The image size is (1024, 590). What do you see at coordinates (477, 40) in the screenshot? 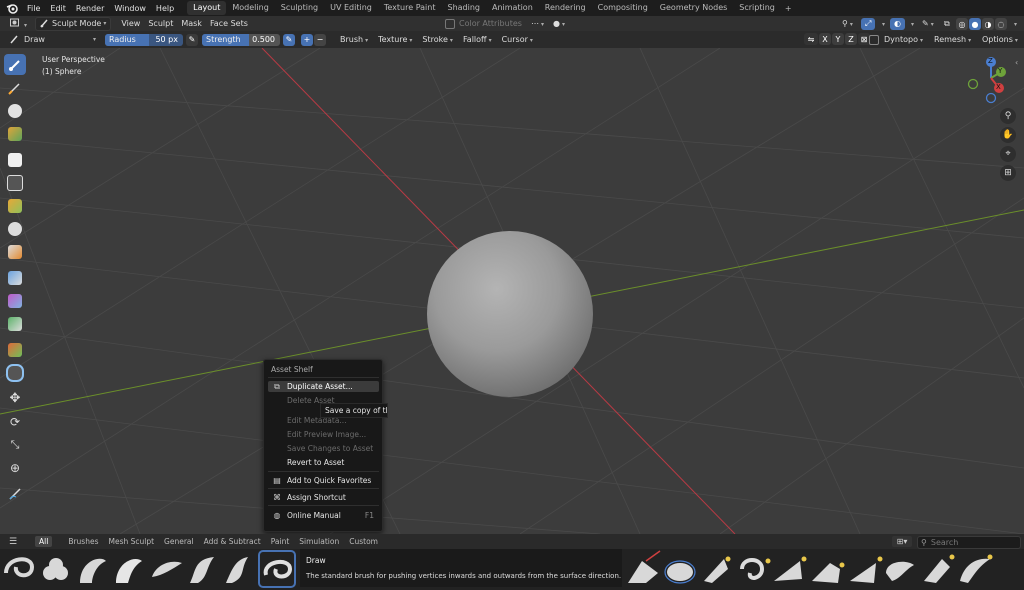
I see `falloff-menu: Falloff ▾` at bounding box center [477, 40].